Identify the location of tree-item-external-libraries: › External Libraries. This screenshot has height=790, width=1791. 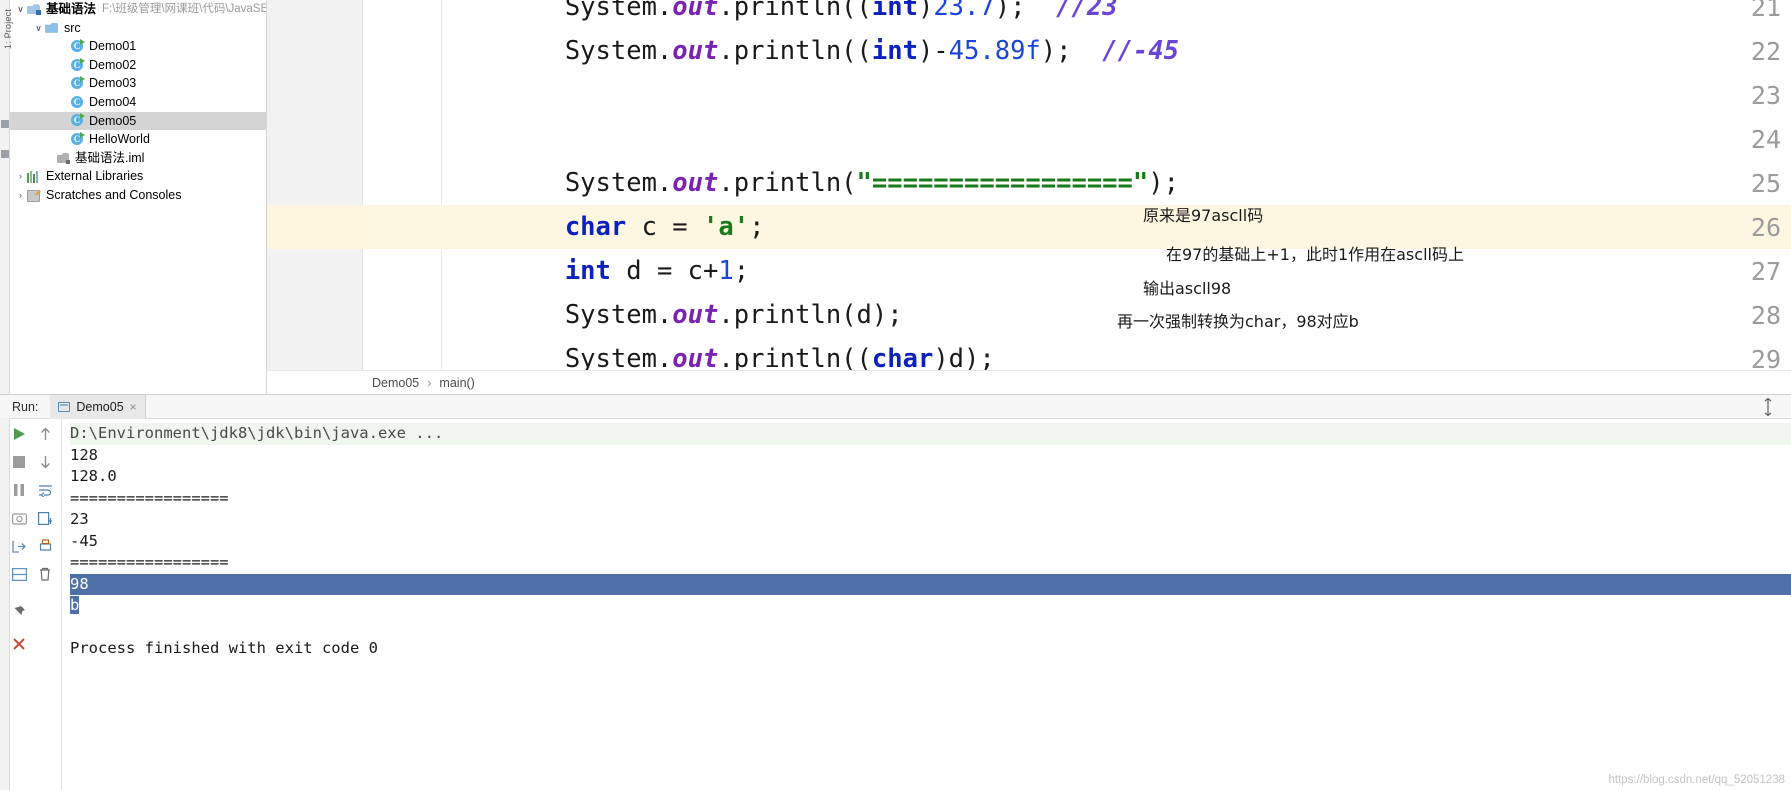
(138, 176).